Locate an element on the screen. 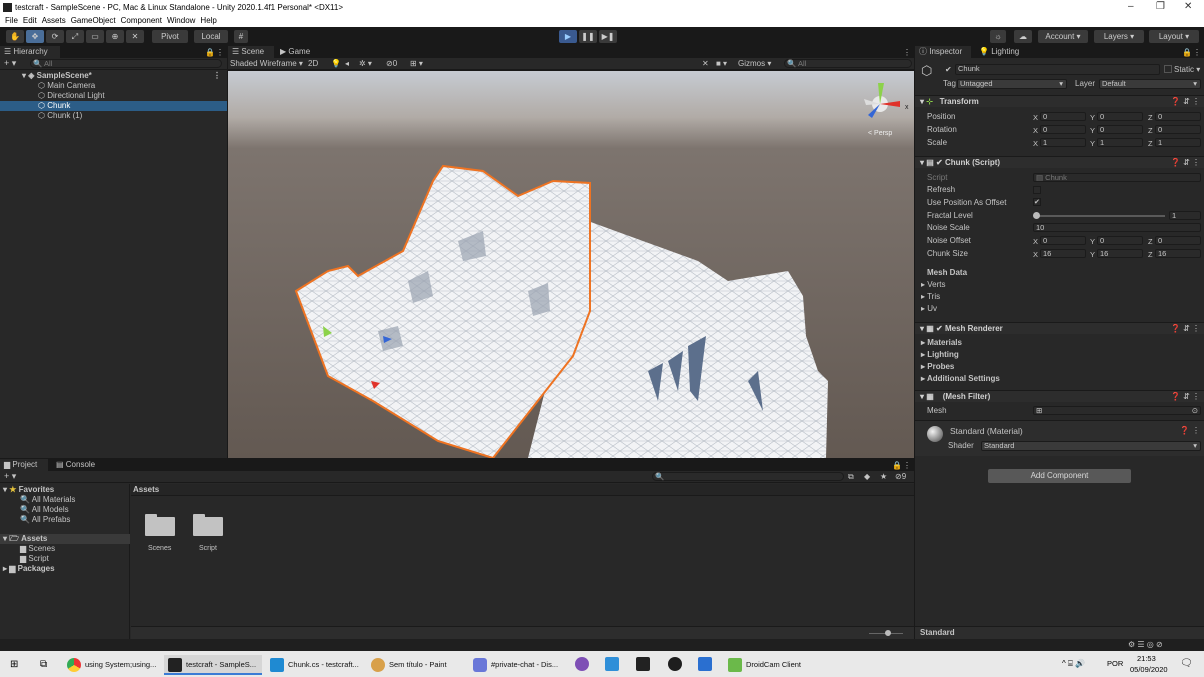 This screenshot has height=677, width=1204. hierarchy-item: ⬡ Main Camera is located at coordinates (113, 86).